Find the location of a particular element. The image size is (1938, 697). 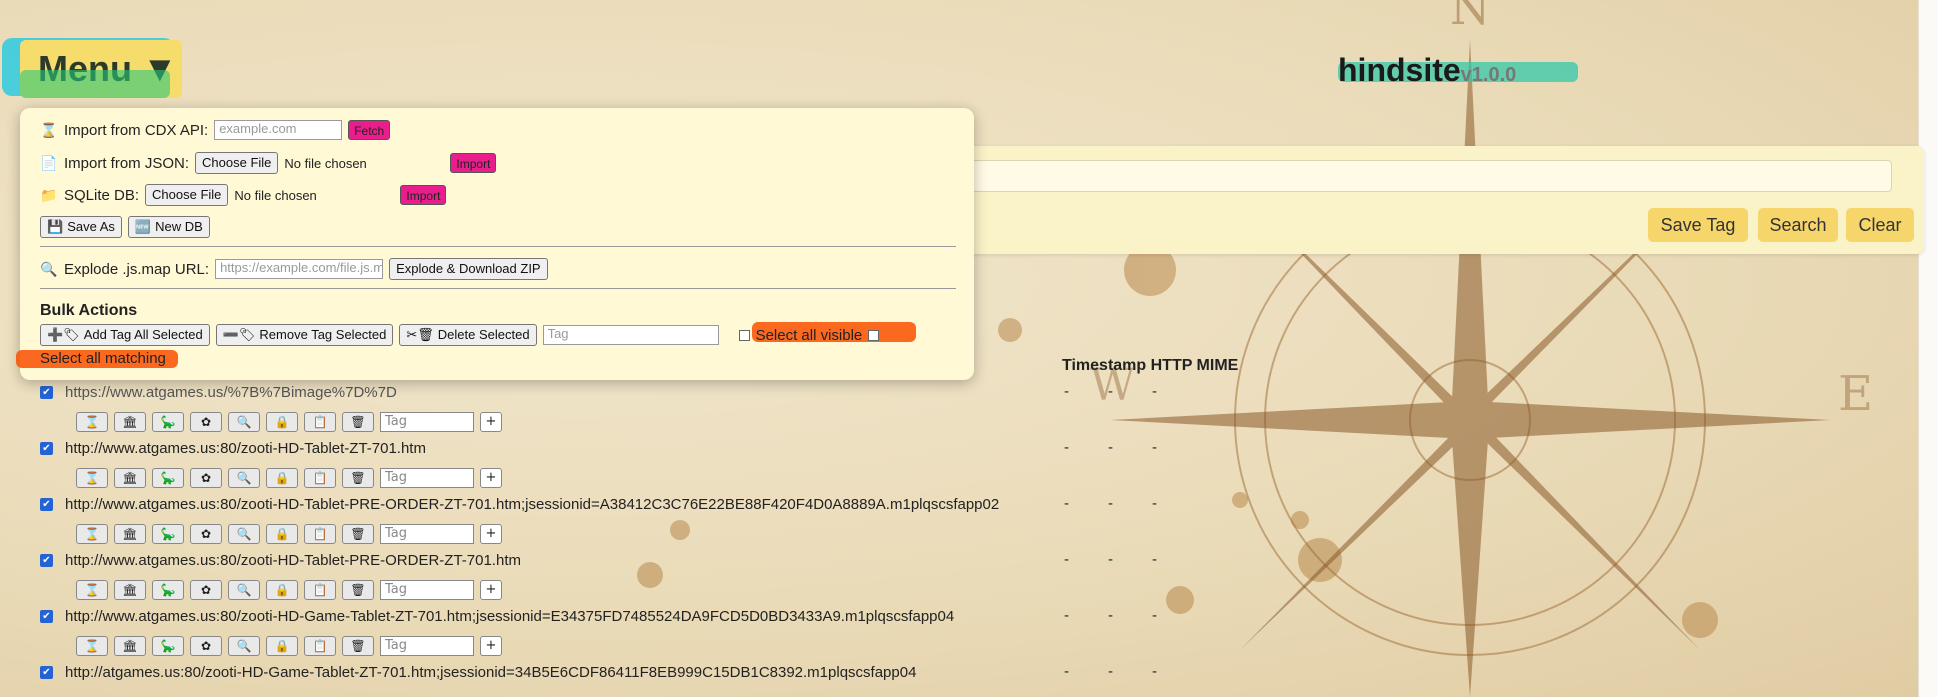

explode-download-button: Explode & Download ZIP is located at coordinates (468, 269).